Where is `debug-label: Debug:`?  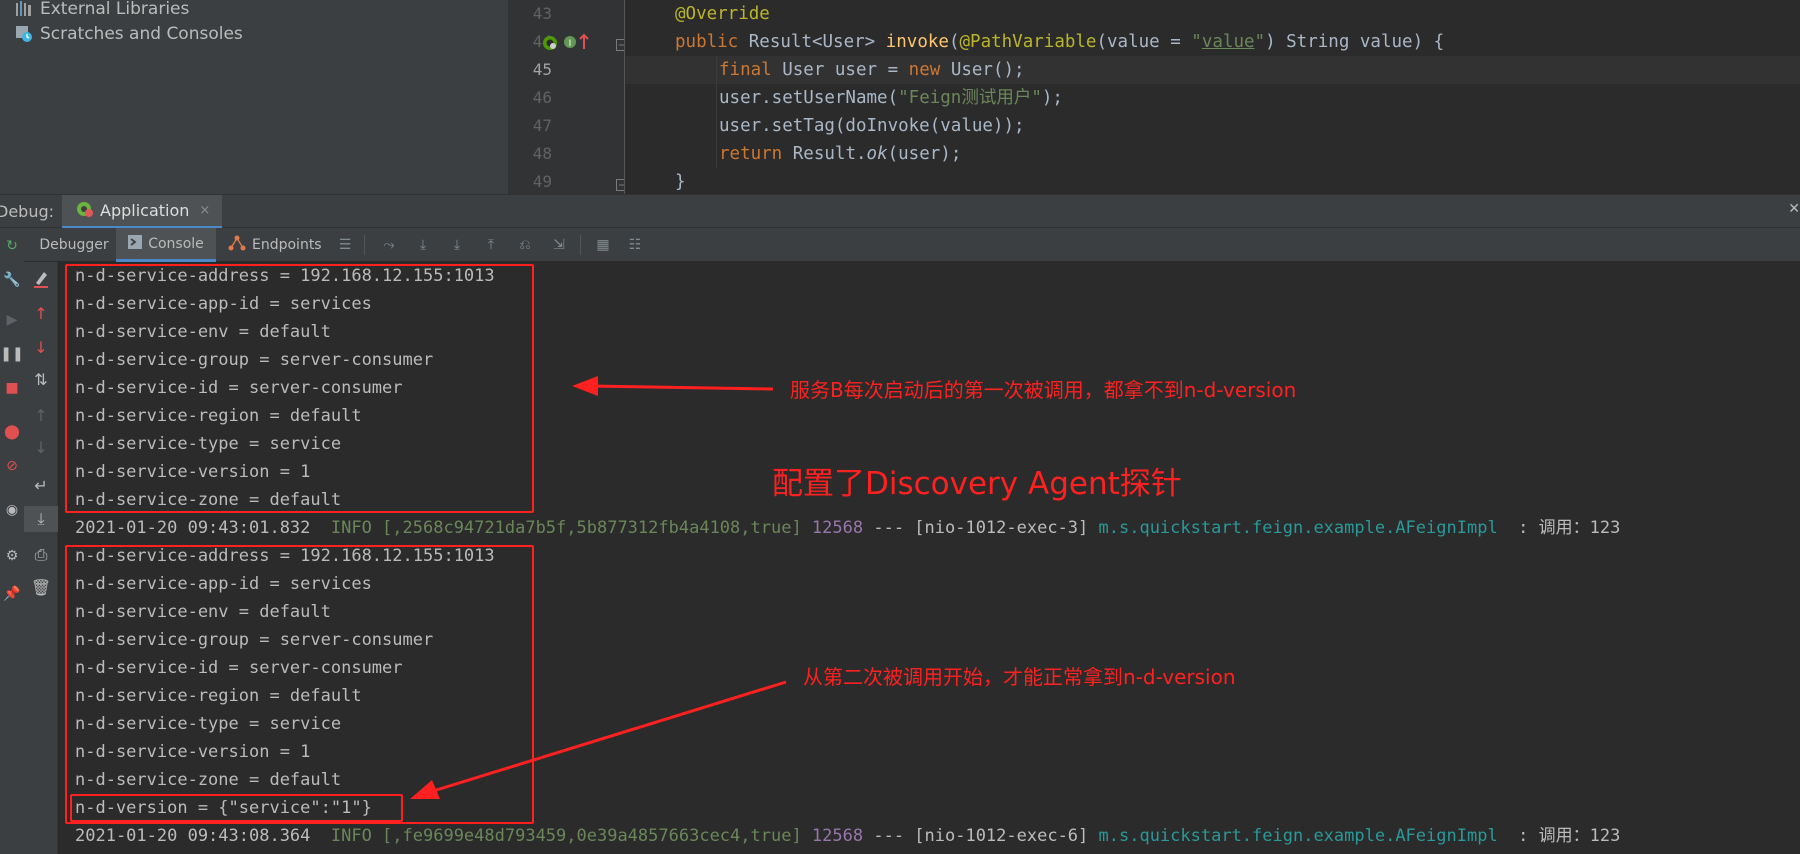 debug-label: Debug: is located at coordinates (27, 211).